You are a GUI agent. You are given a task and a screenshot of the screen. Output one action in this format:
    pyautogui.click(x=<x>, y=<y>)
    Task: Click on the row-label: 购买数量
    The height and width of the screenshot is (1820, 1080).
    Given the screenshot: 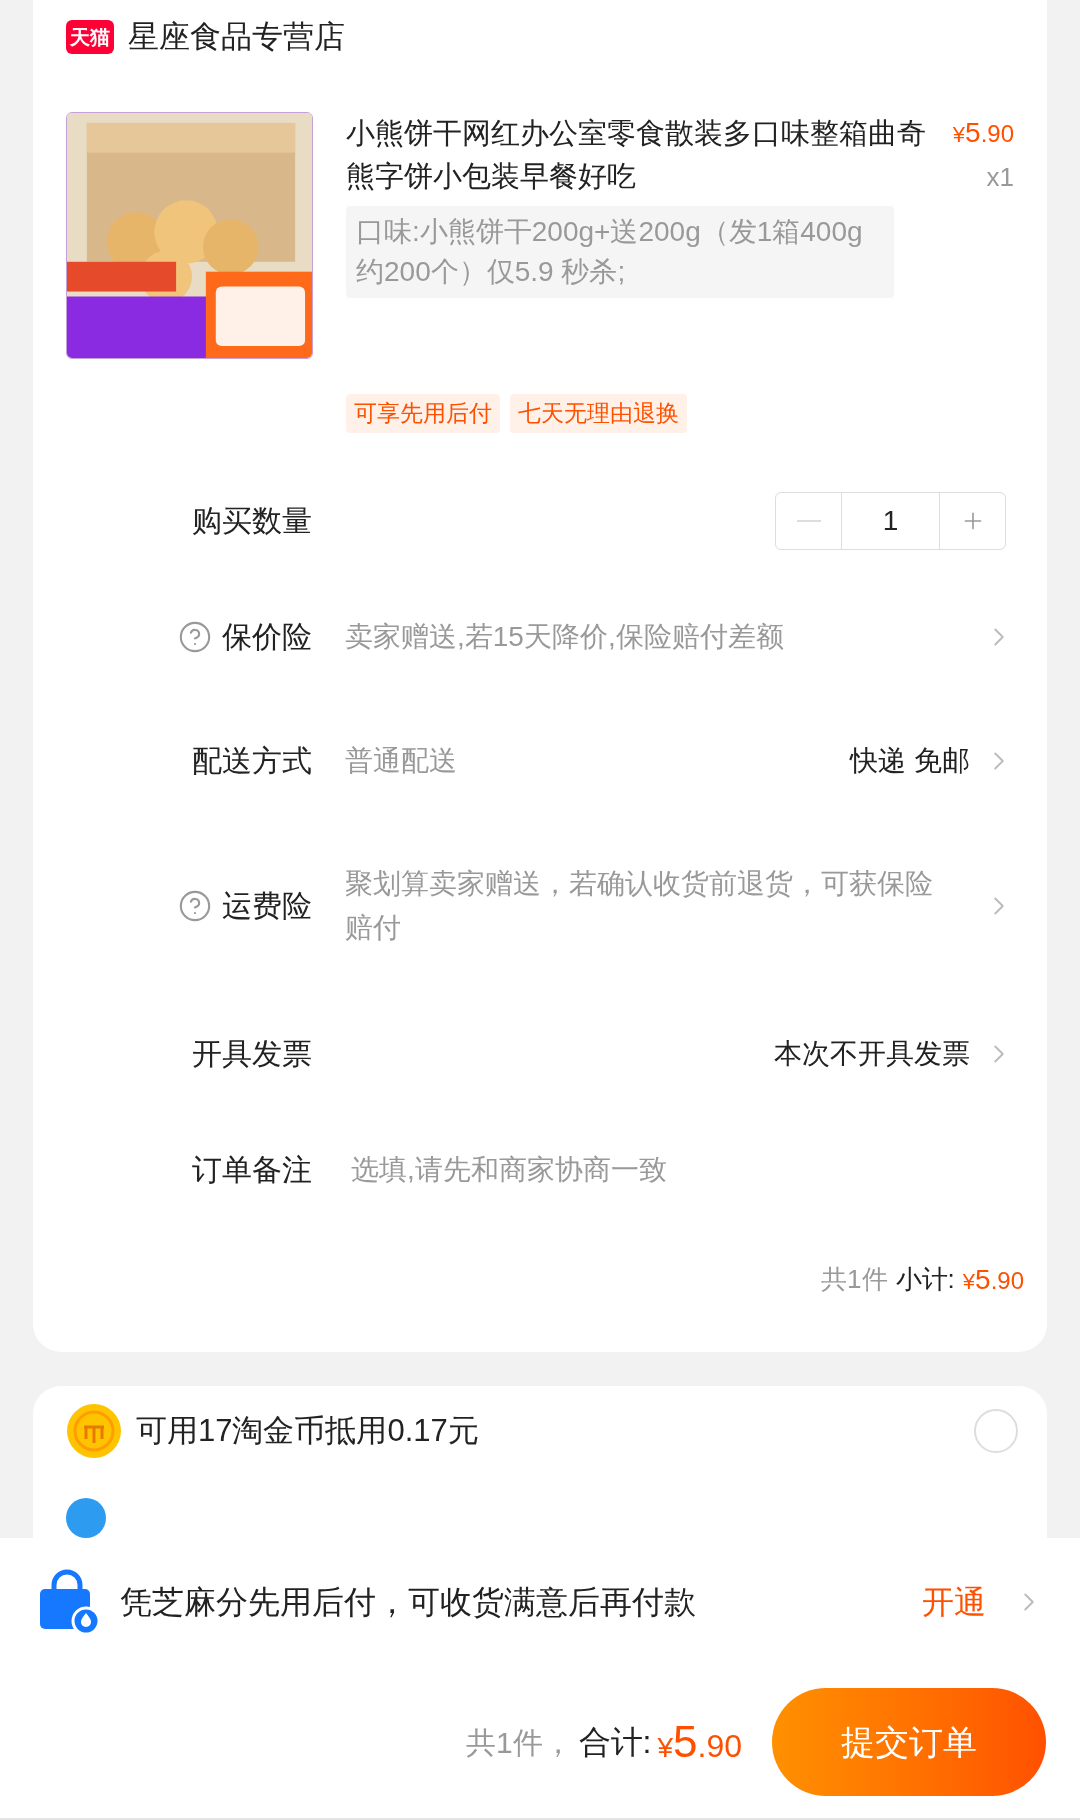 What is the action you would take?
    pyautogui.click(x=252, y=521)
    